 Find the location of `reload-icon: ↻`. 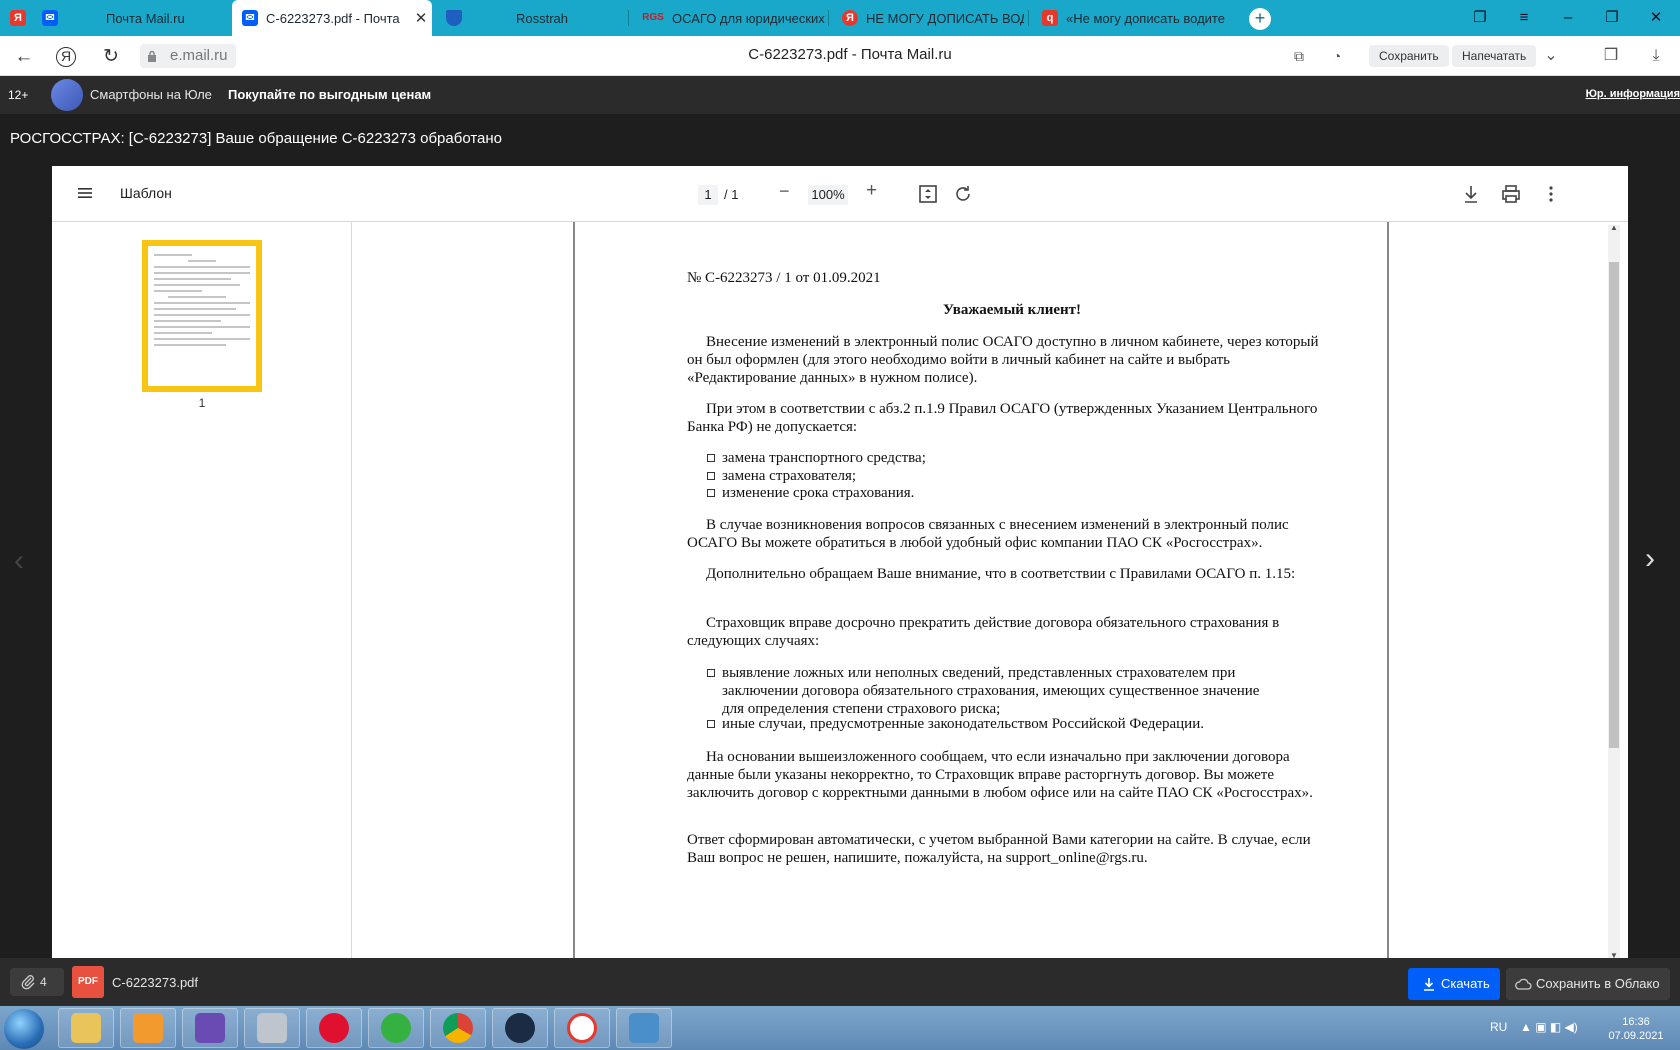

reload-icon: ↻ is located at coordinates (111, 57).